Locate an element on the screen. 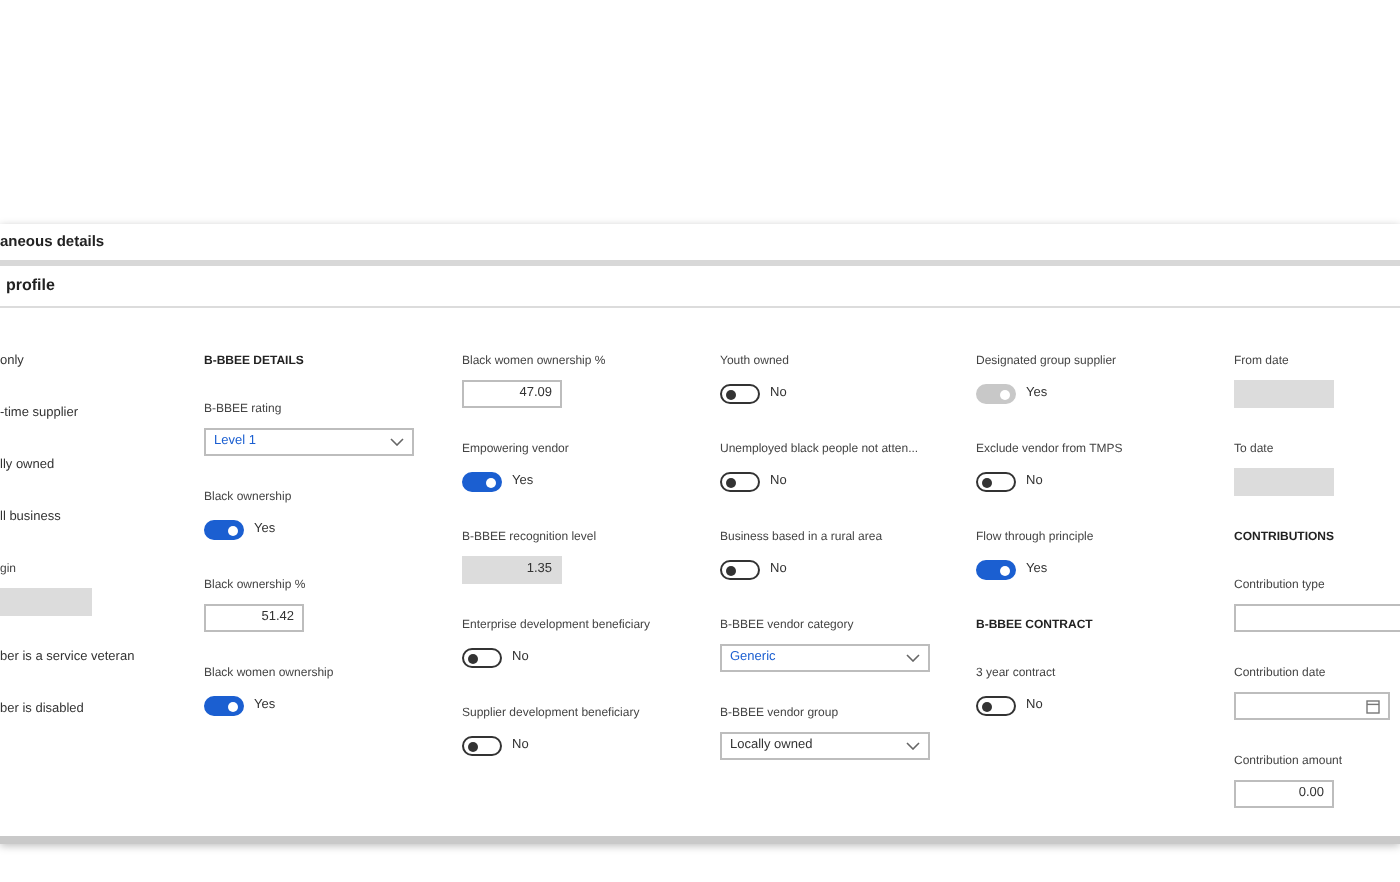 The height and width of the screenshot is (882, 1400). calendar-icon is located at coordinates (1373, 706).